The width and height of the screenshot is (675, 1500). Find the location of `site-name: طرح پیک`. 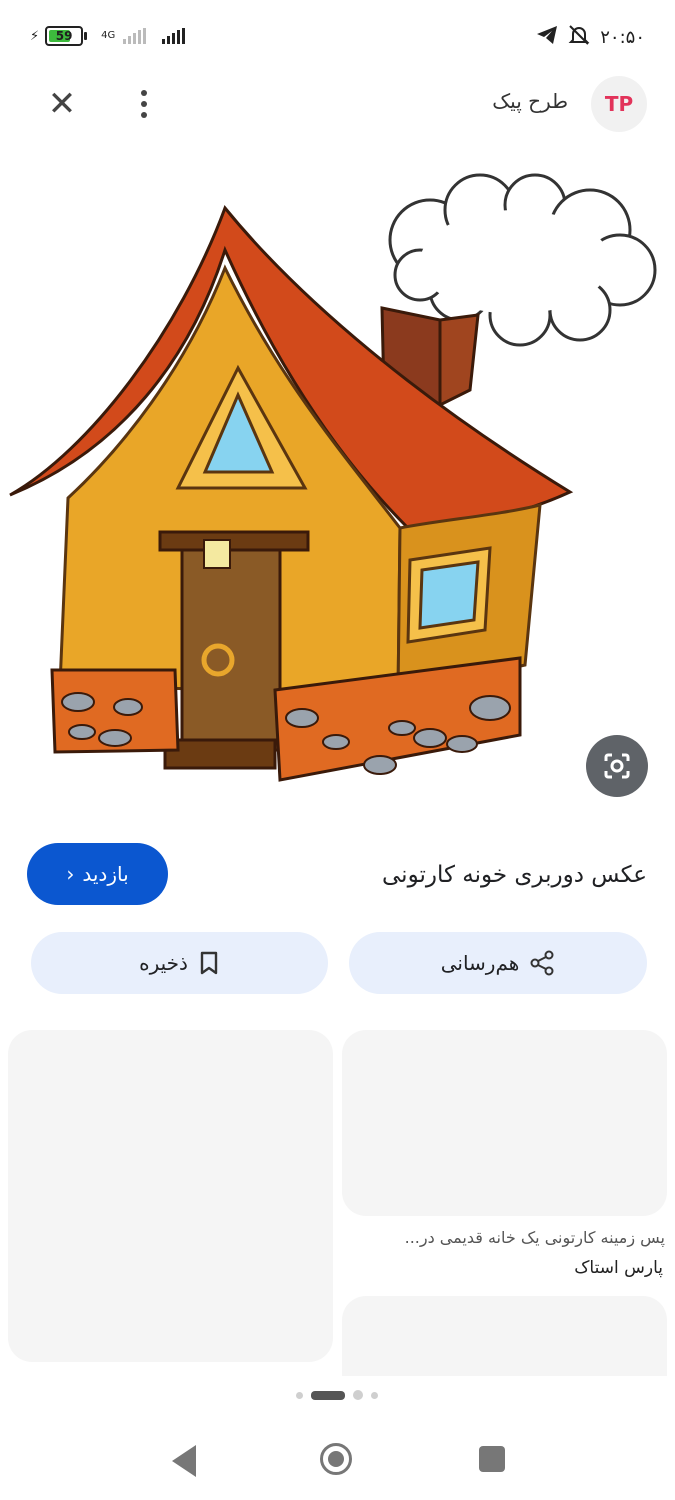

site-name: طرح پیک is located at coordinates (530, 101).